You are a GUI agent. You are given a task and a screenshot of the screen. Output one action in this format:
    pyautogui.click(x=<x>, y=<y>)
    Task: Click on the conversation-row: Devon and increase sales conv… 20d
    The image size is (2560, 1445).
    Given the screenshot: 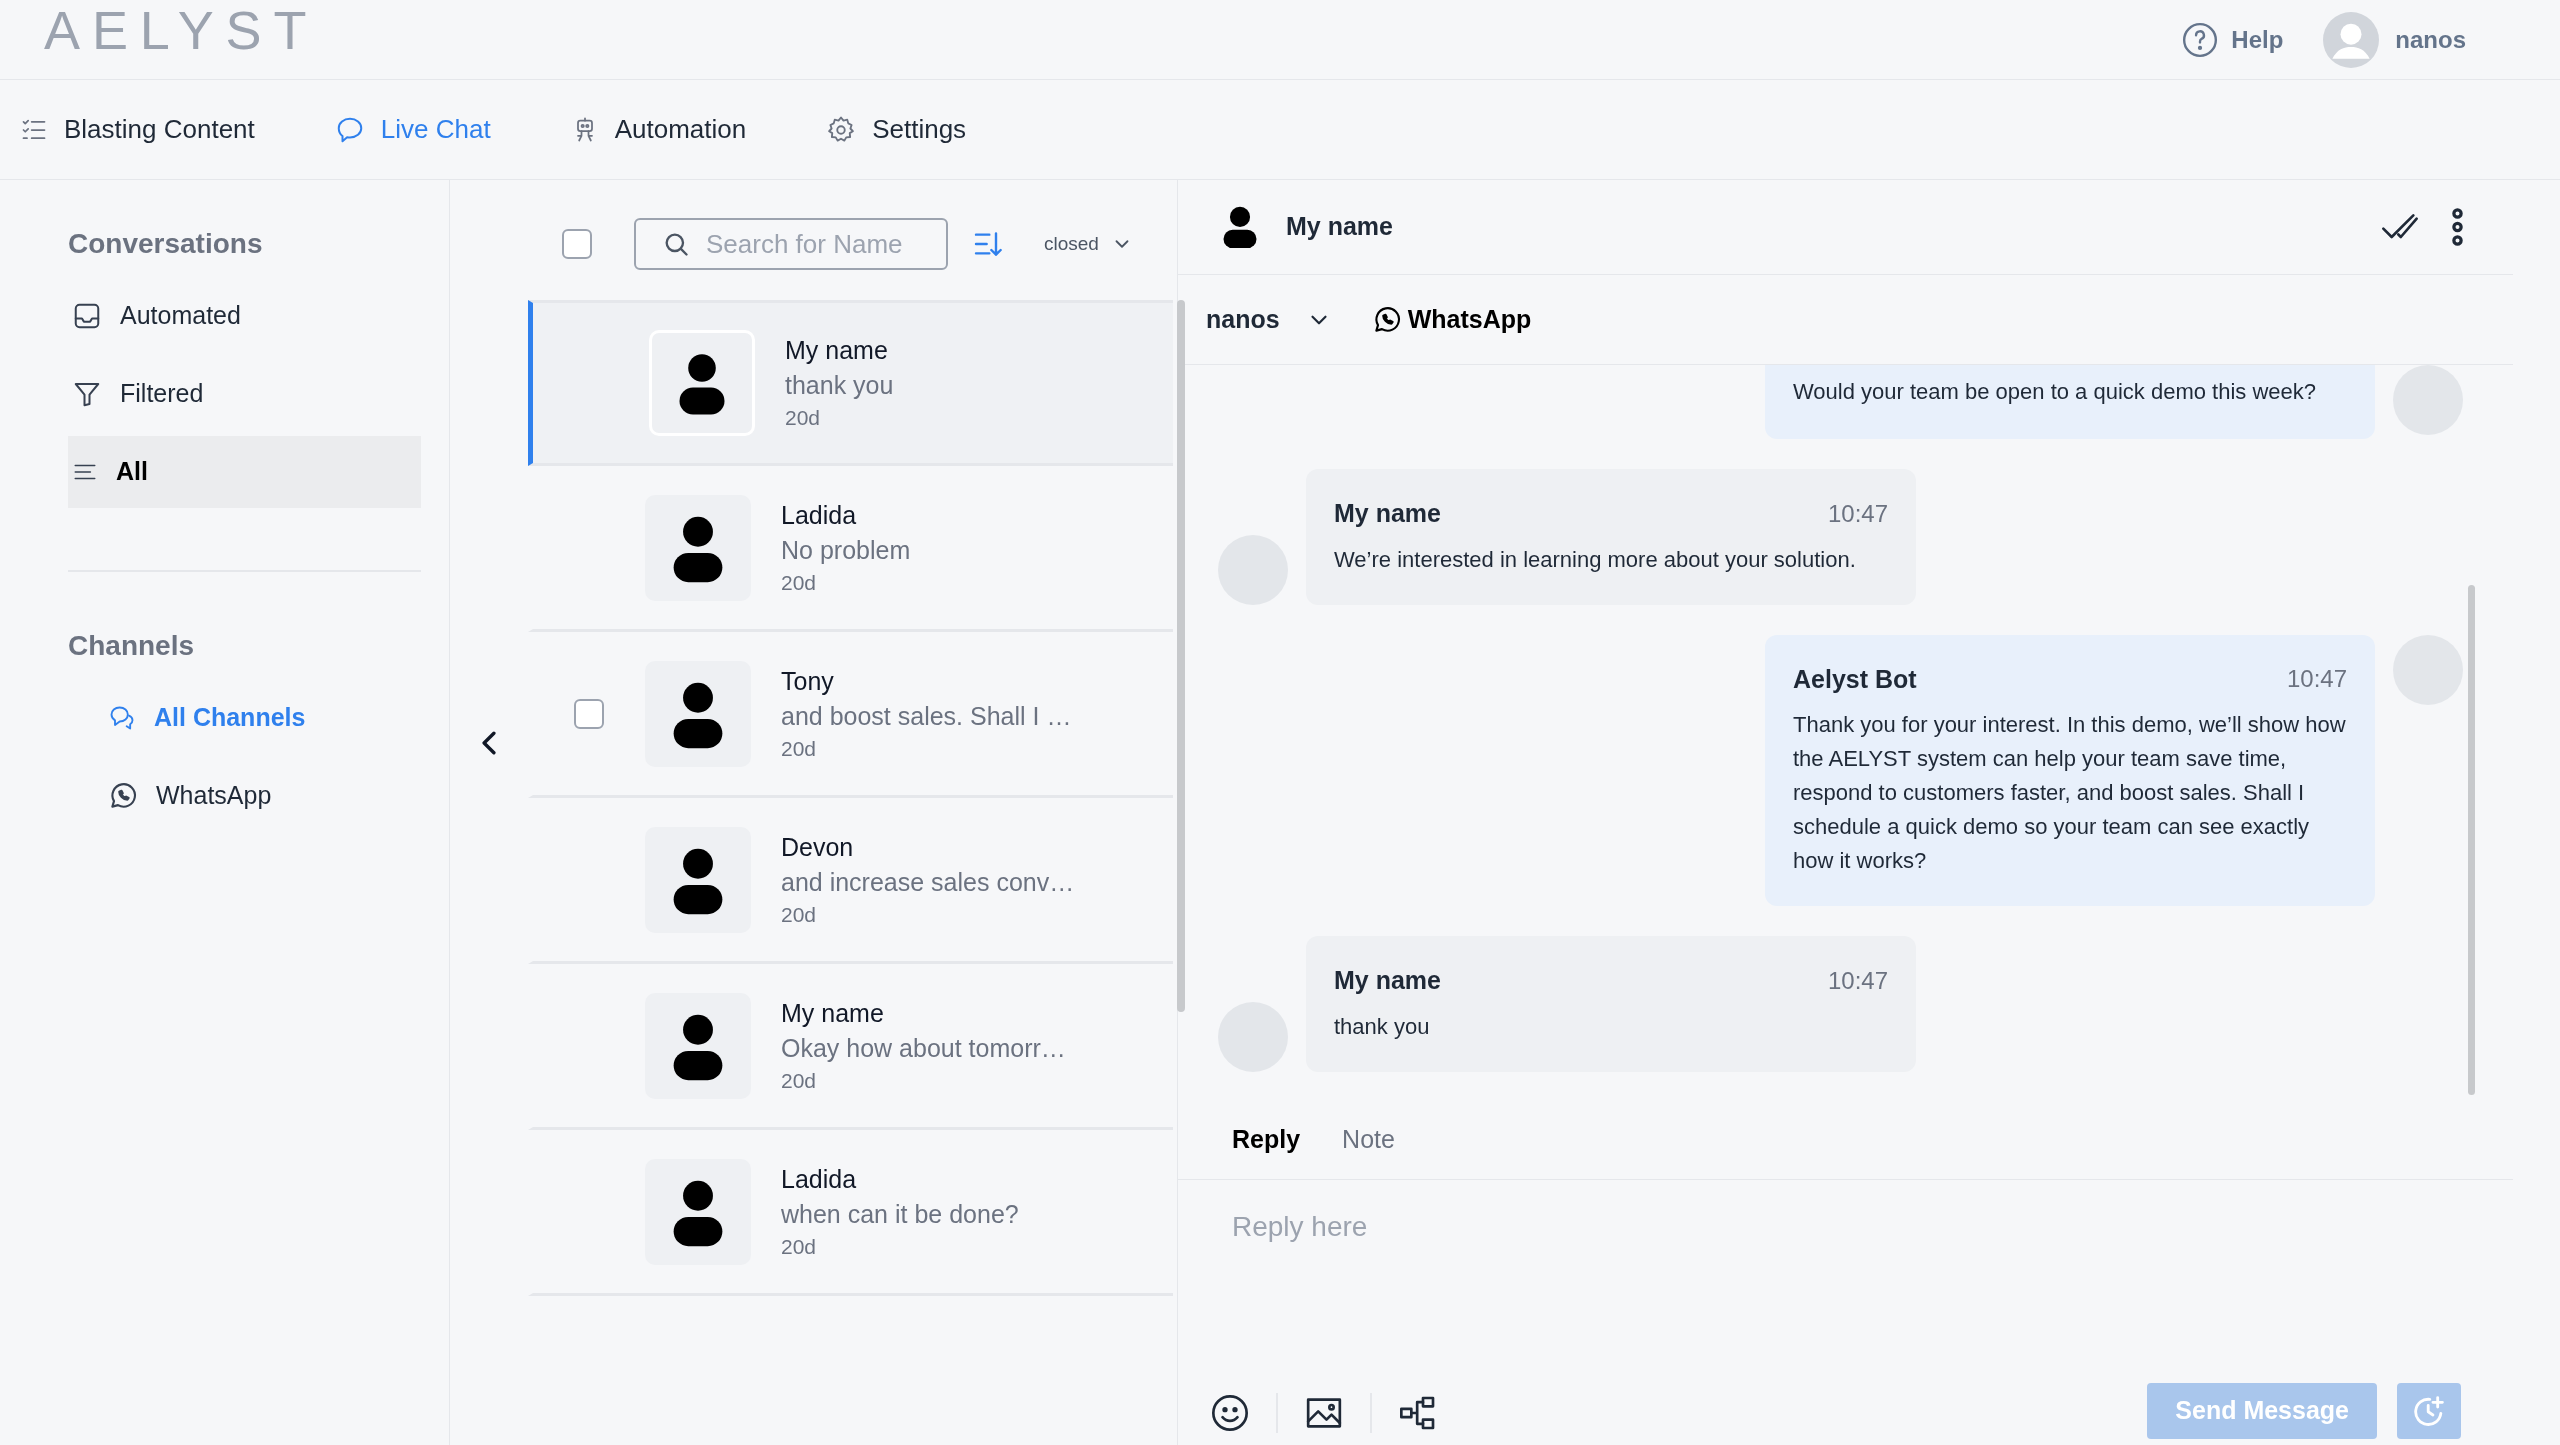 What is the action you would take?
    pyautogui.click(x=850, y=881)
    